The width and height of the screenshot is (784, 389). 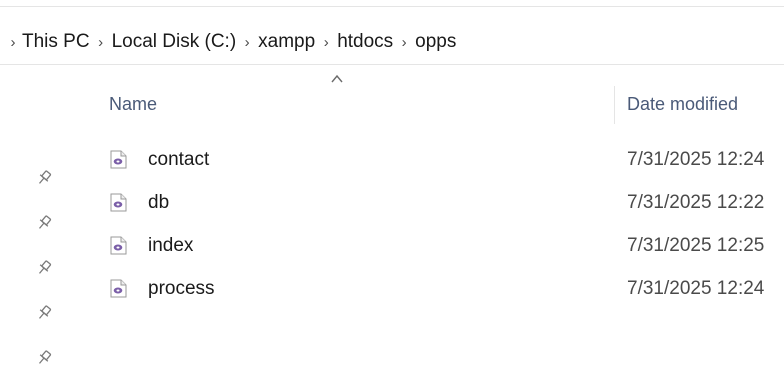 I want to click on breadcrumb-opps: opps, so click(x=435, y=42).